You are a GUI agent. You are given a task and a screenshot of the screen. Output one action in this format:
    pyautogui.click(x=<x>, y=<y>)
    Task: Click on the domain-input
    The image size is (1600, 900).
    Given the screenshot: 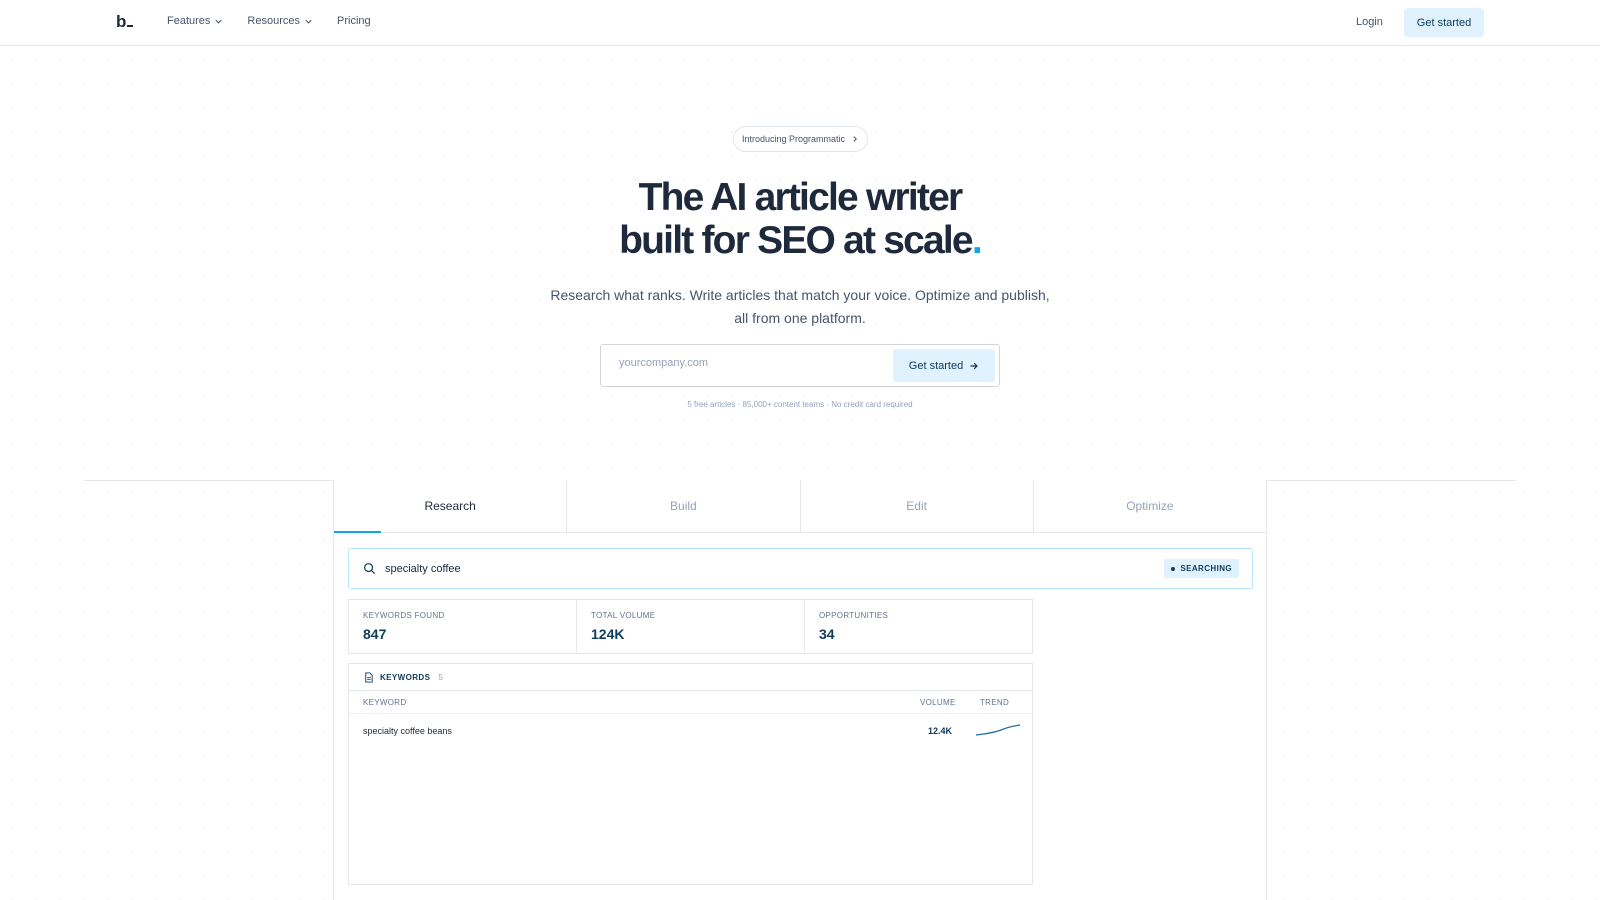 What is the action you would take?
    pyautogui.click(x=749, y=363)
    